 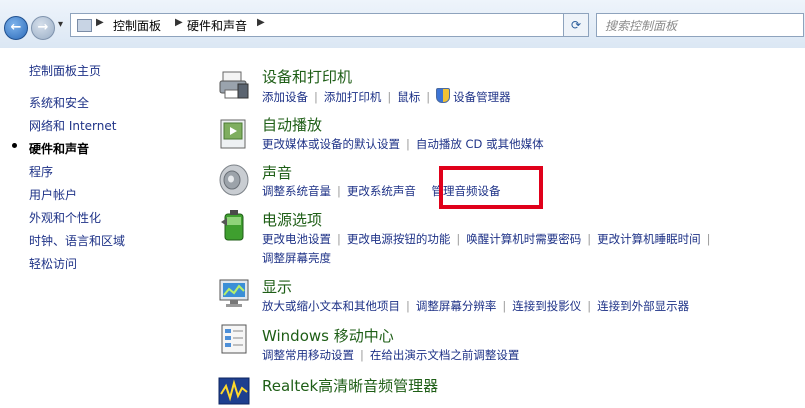 I want to click on link-change-battery-settings: 更改电池设置, so click(x=296, y=239).